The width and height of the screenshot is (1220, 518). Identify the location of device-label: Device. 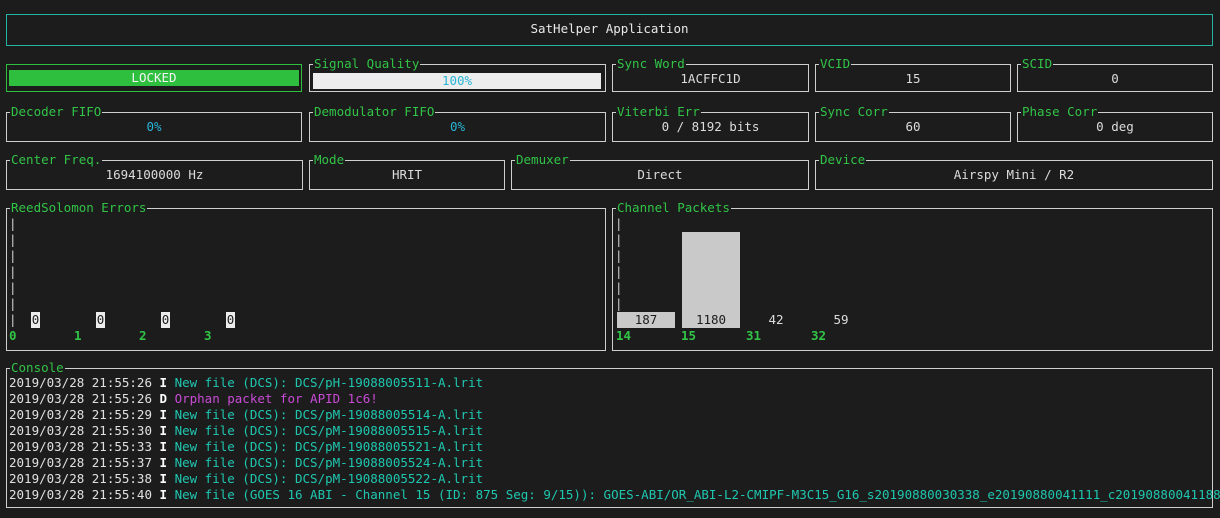
(843, 160).